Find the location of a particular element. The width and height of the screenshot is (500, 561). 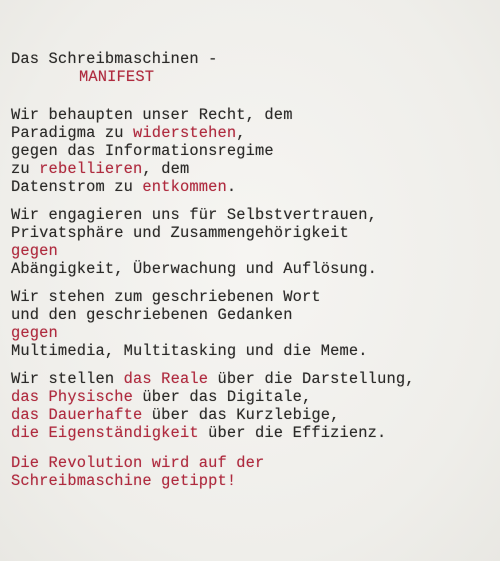

text-line: das Physische über das Digitale, is located at coordinates (253, 397).